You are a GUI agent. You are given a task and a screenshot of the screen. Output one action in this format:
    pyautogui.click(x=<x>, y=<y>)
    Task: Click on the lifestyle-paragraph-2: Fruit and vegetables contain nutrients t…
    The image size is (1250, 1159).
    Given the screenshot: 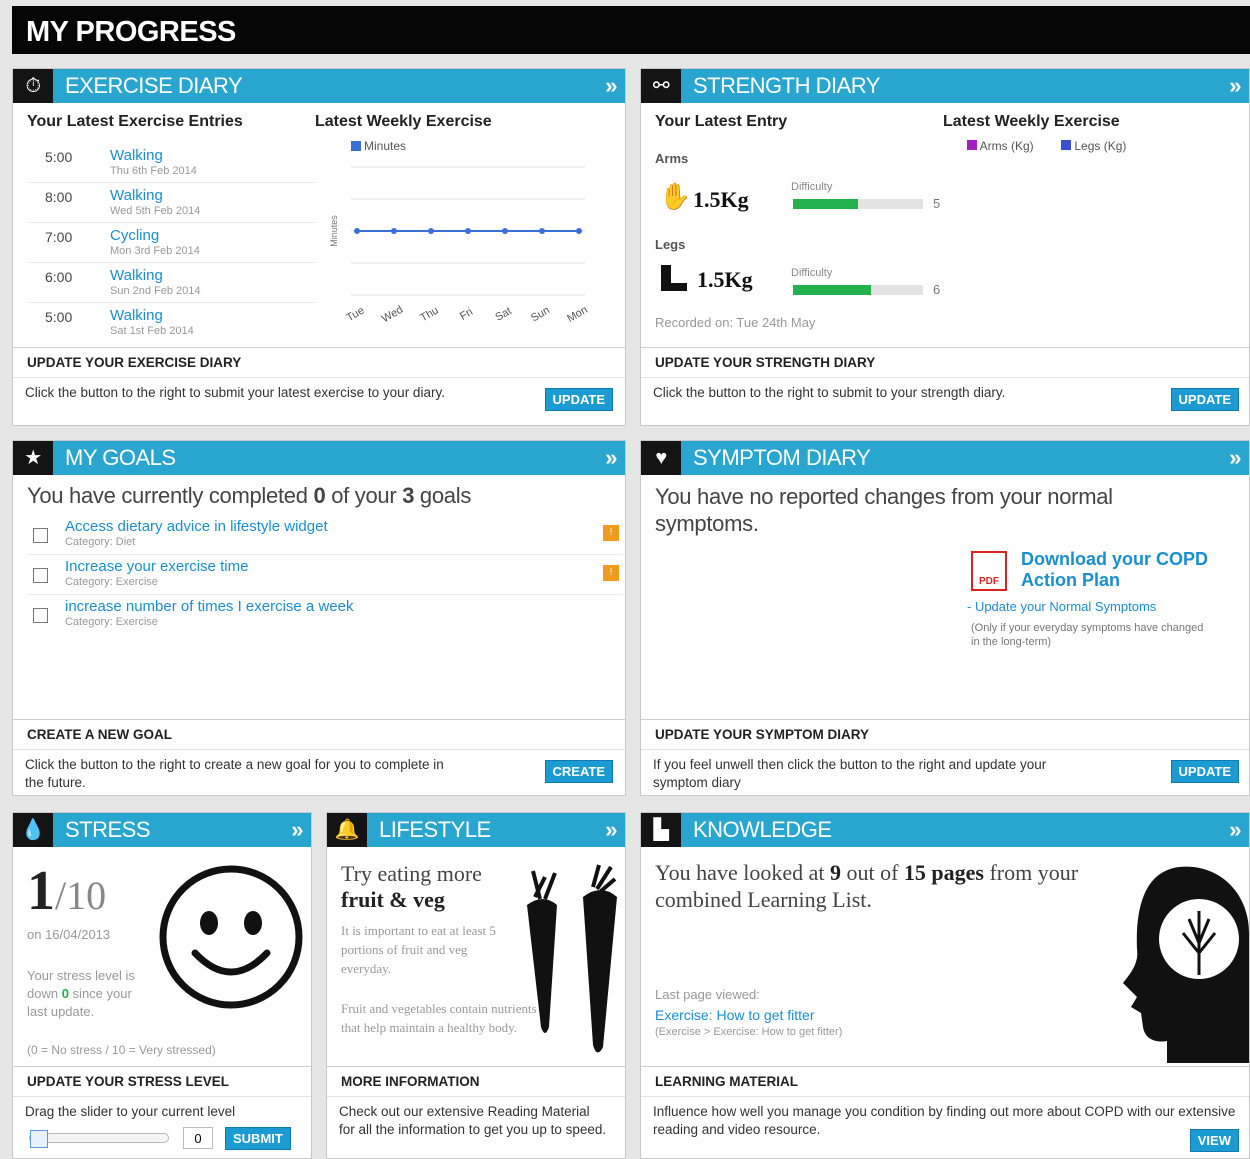 What is the action you would take?
    pyautogui.click(x=439, y=1018)
    